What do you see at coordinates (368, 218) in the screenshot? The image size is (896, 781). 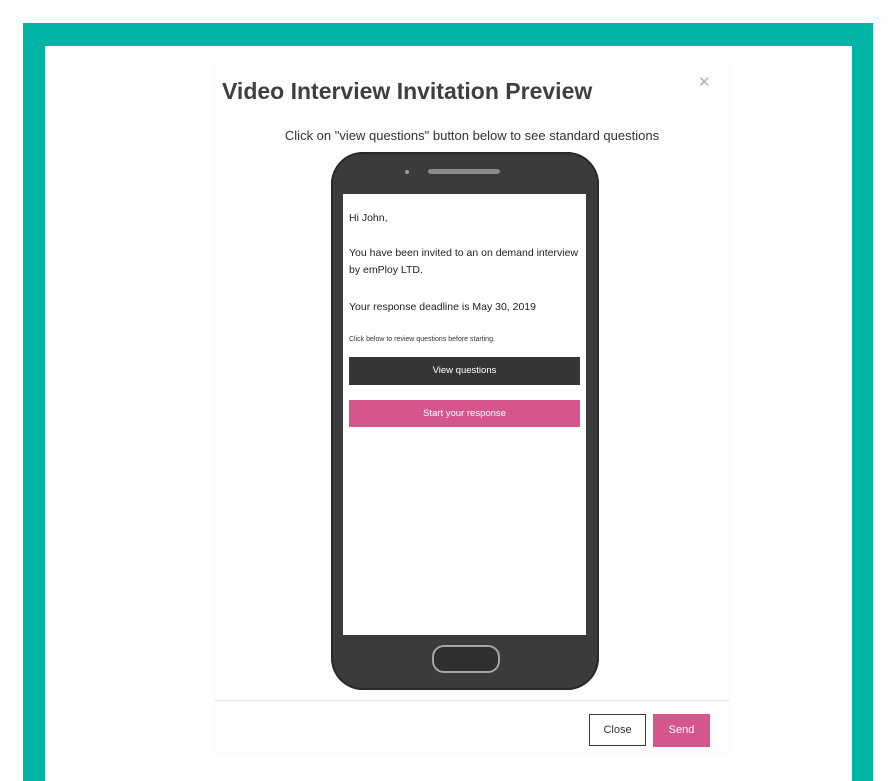 I see `email-greeting: Hi John,` at bounding box center [368, 218].